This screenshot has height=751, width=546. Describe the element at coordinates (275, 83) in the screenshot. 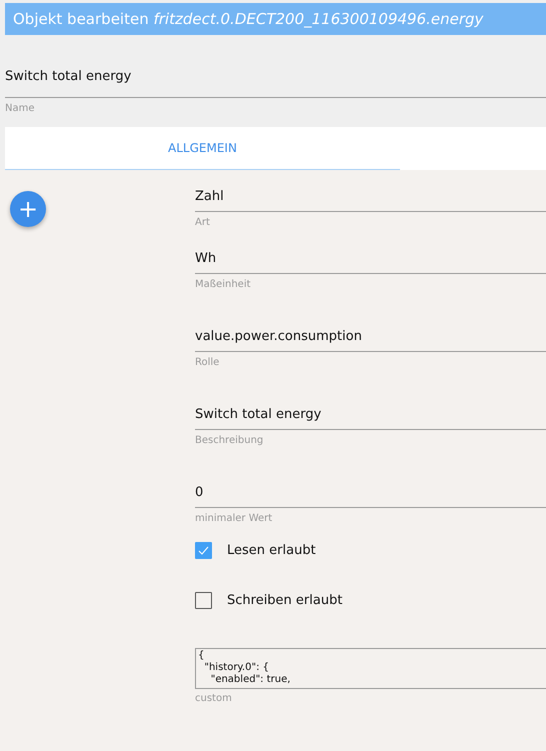

I see `name-field: Switch total energy` at that location.